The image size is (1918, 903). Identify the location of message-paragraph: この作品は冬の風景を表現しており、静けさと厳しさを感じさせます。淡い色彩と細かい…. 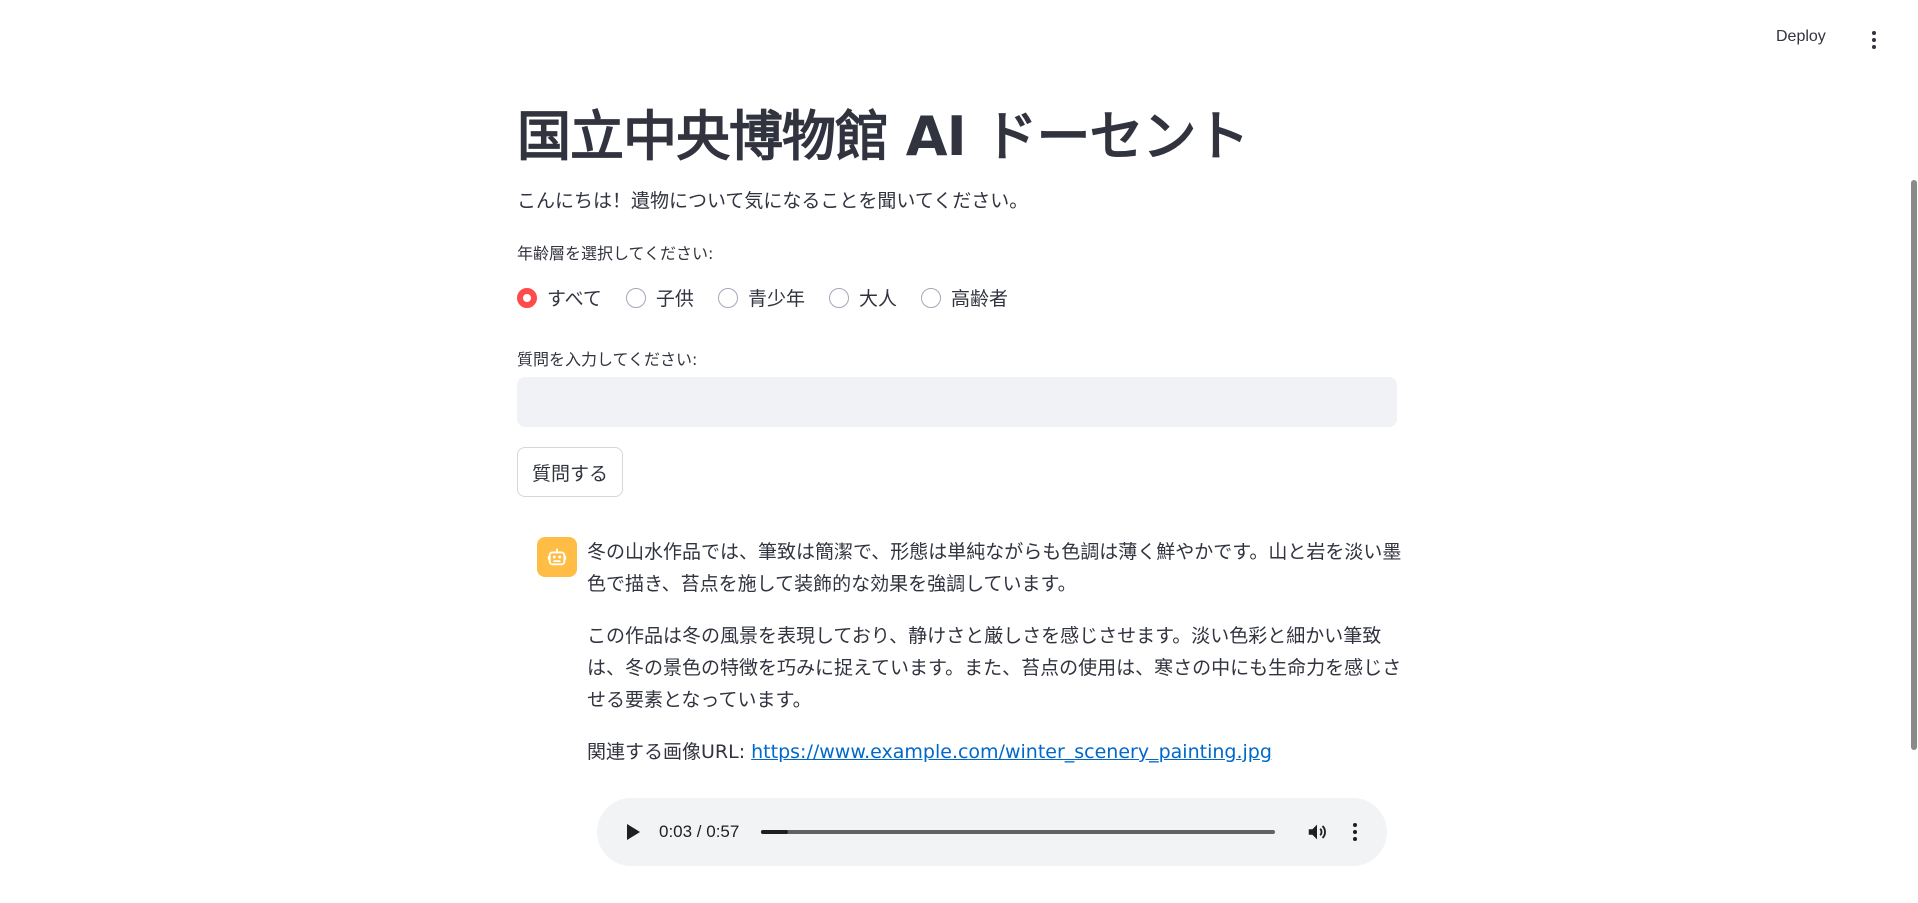
(994, 668).